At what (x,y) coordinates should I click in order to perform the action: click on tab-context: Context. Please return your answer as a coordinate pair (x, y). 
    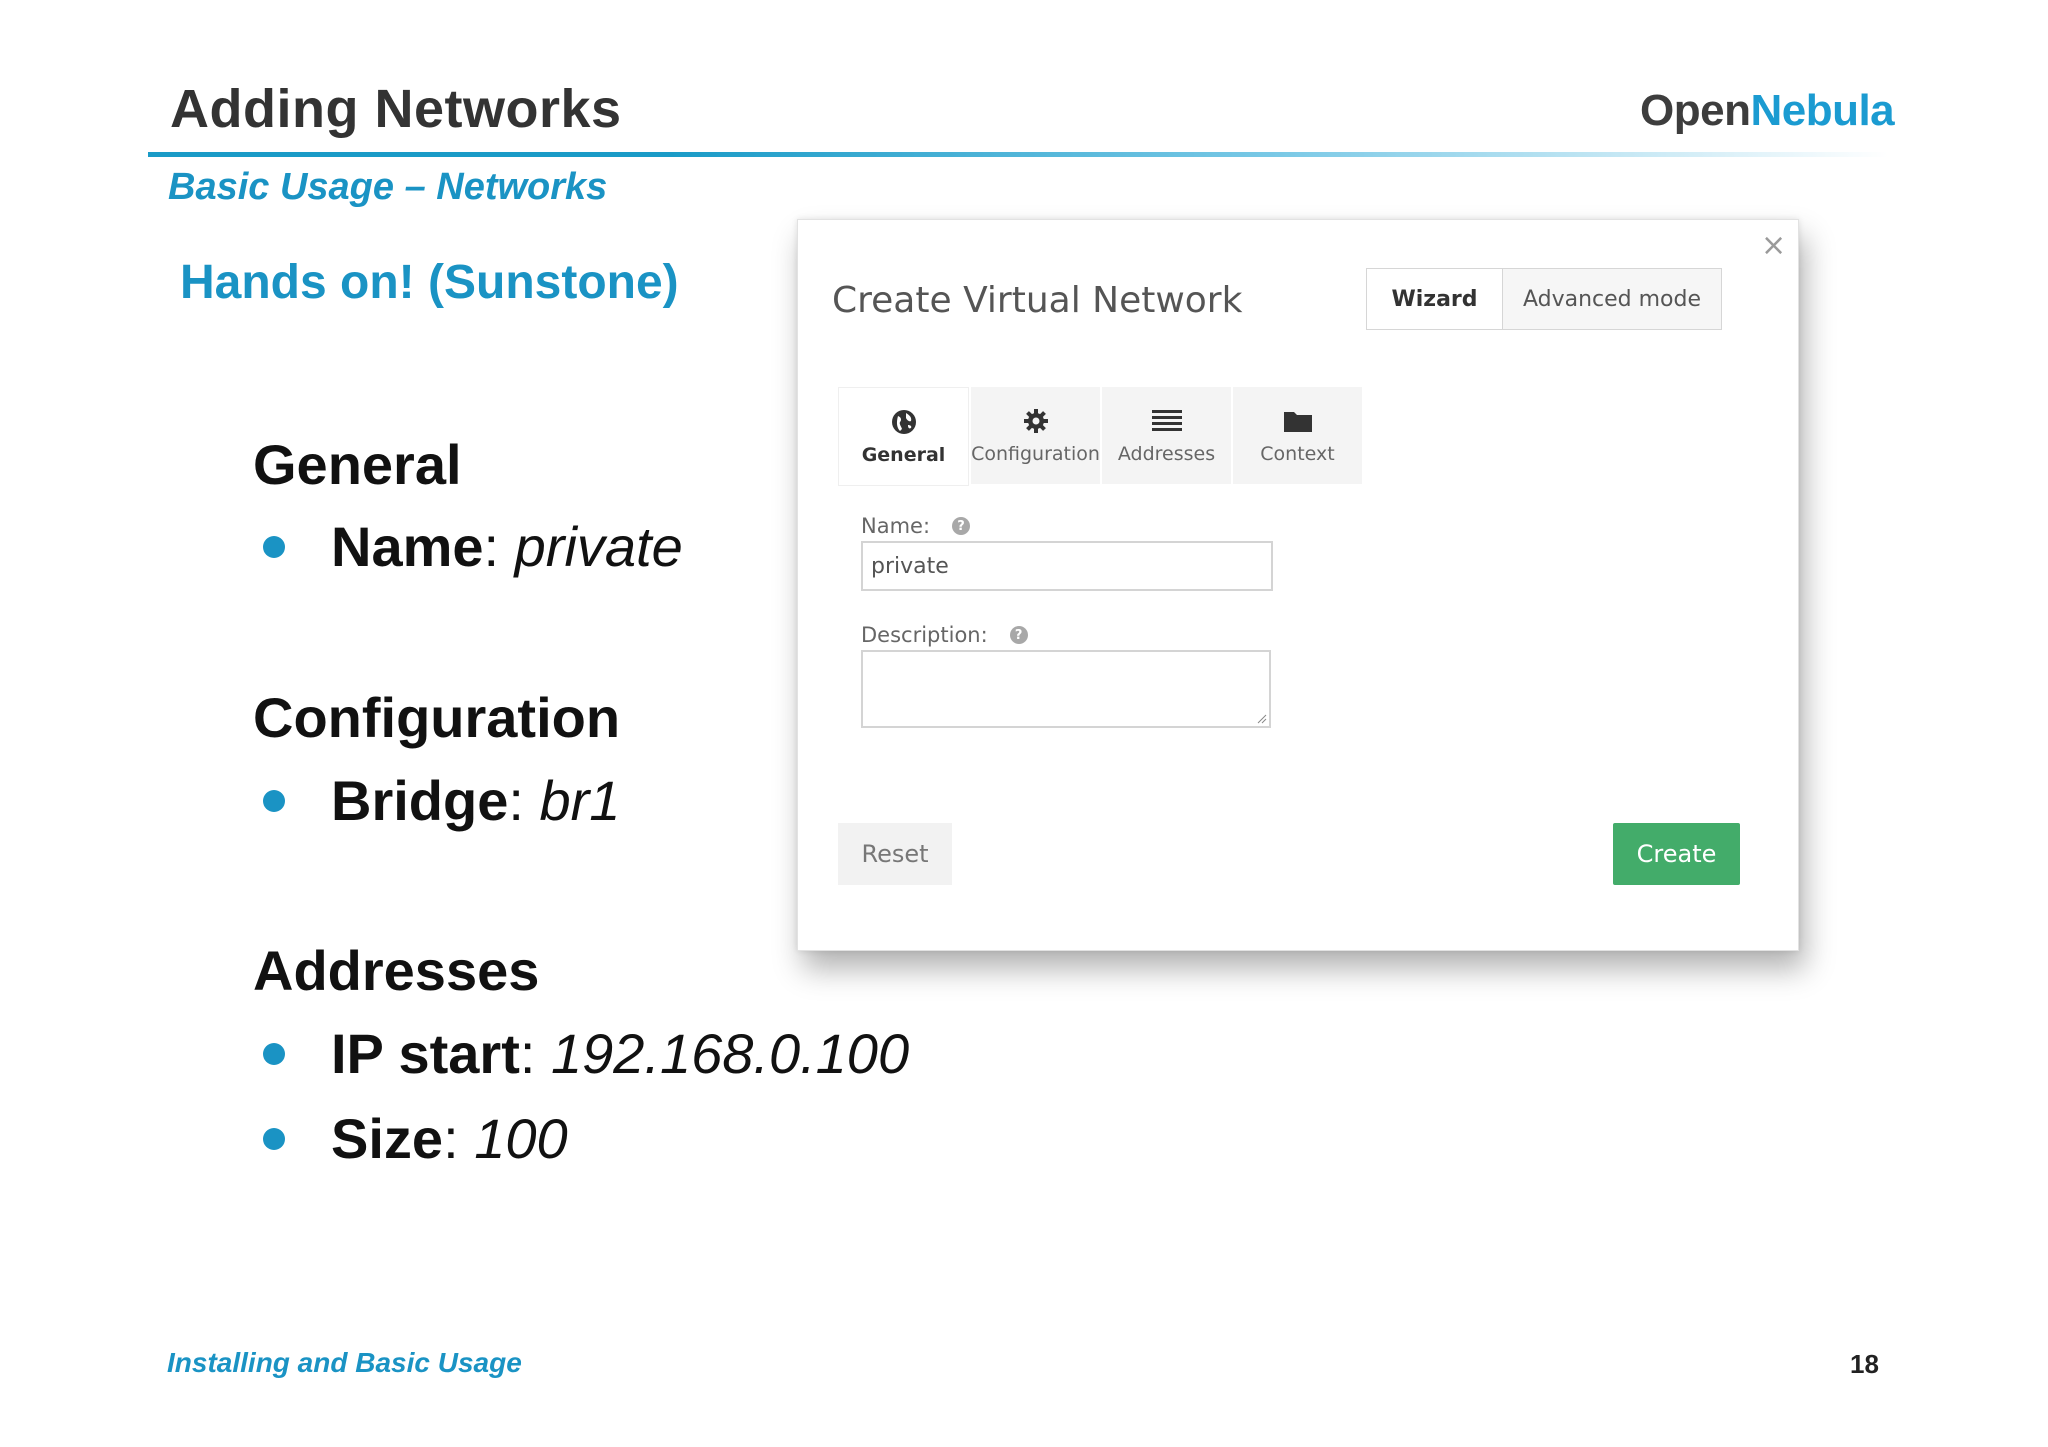
    Looking at the image, I should click on (1297, 435).